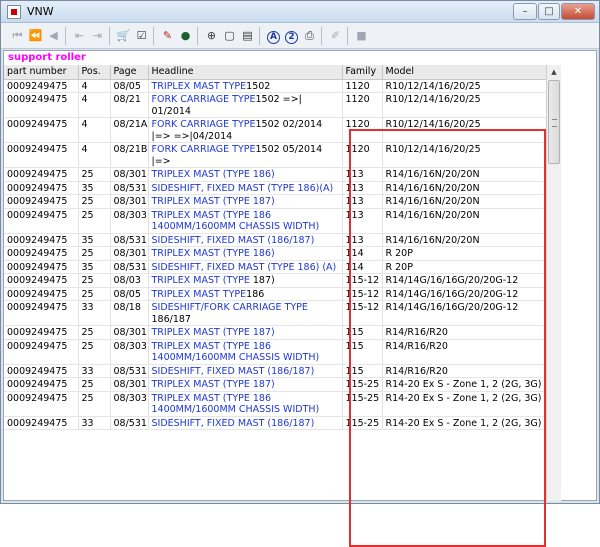  Describe the element at coordinates (554, 122) in the screenshot. I see `scroll-thumb` at that location.